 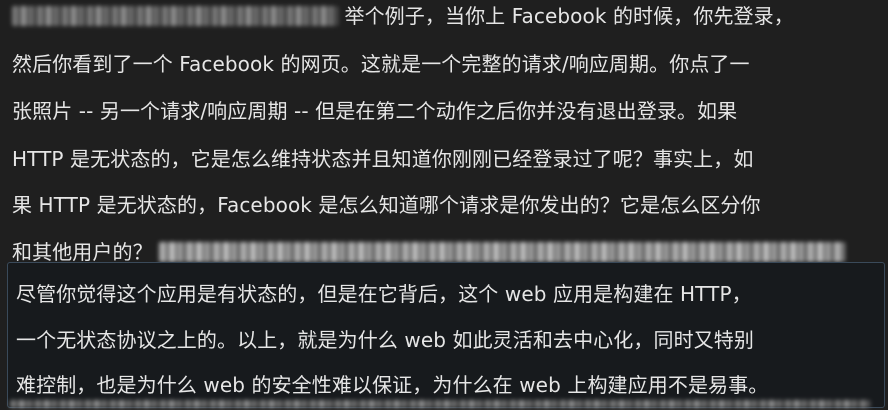 I want to click on paragraph-line-4: HTTP 是无状态的，它是怎么维持状态并且知道你刚刚已经登录过了呢？事实上，如, so click(x=383, y=159).